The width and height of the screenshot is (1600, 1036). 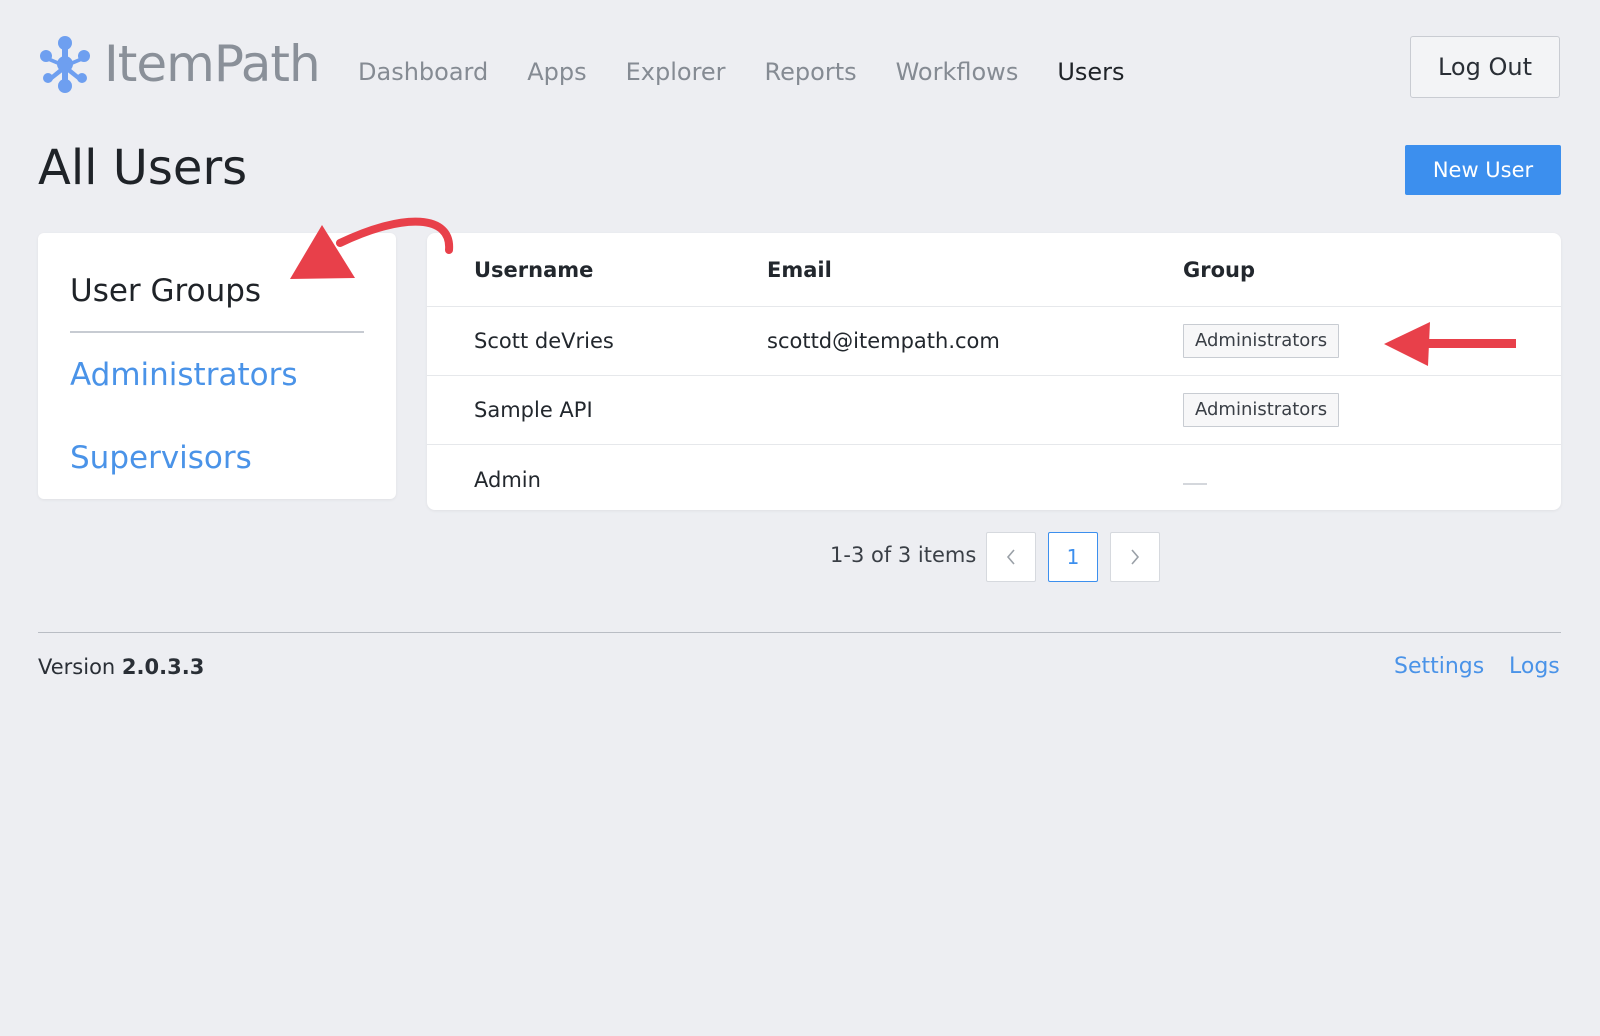 What do you see at coordinates (1534, 667) in the screenshot?
I see `logs-link: Logs` at bounding box center [1534, 667].